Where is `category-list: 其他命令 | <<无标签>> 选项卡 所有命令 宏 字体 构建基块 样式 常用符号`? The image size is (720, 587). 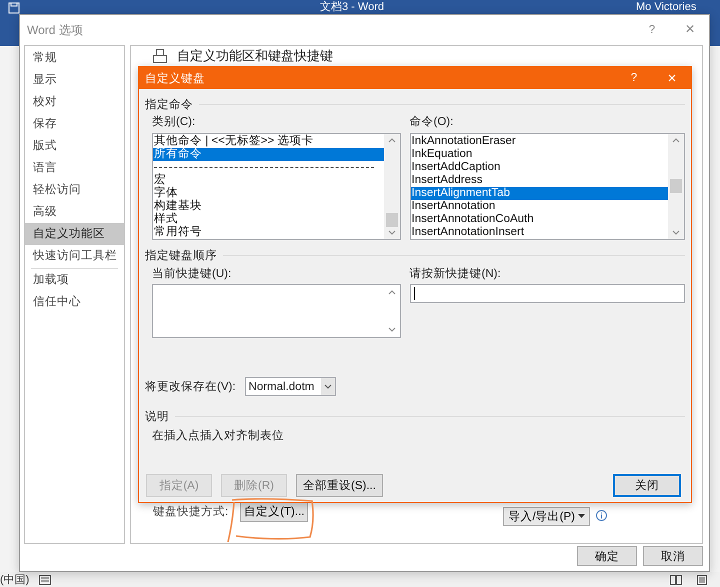 category-list: 其他命令 | <<无标签>> 选项卡 所有命令 宏 字体 构建基块 样式 常用符号 is located at coordinates (276, 186).